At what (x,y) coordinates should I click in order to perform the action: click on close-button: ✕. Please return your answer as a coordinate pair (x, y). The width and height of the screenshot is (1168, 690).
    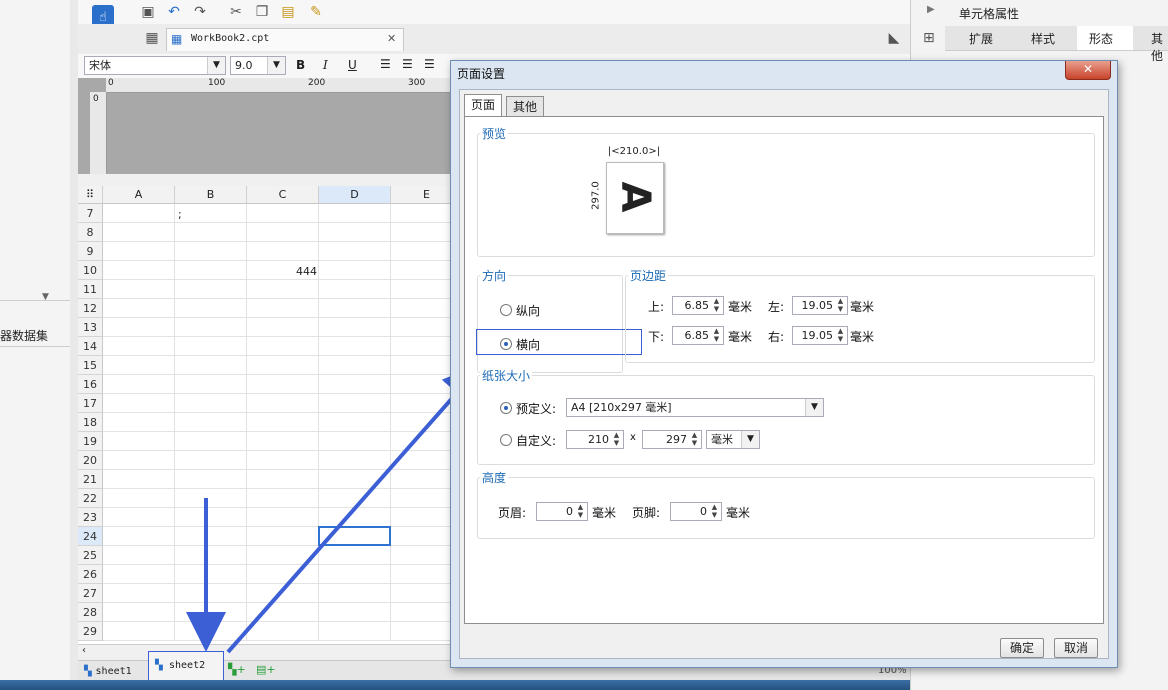
    Looking at the image, I should click on (1088, 70).